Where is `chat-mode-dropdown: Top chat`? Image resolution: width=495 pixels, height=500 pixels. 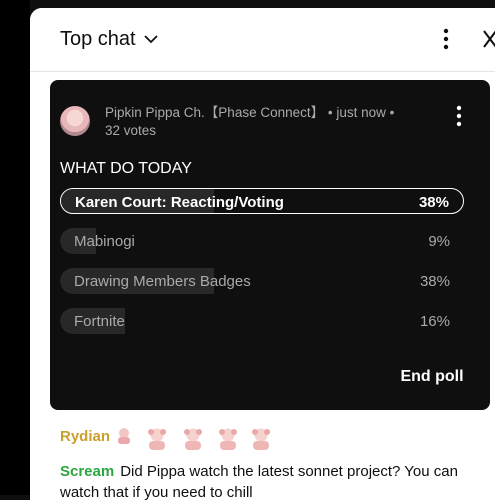 chat-mode-dropdown: Top chat is located at coordinates (98, 39).